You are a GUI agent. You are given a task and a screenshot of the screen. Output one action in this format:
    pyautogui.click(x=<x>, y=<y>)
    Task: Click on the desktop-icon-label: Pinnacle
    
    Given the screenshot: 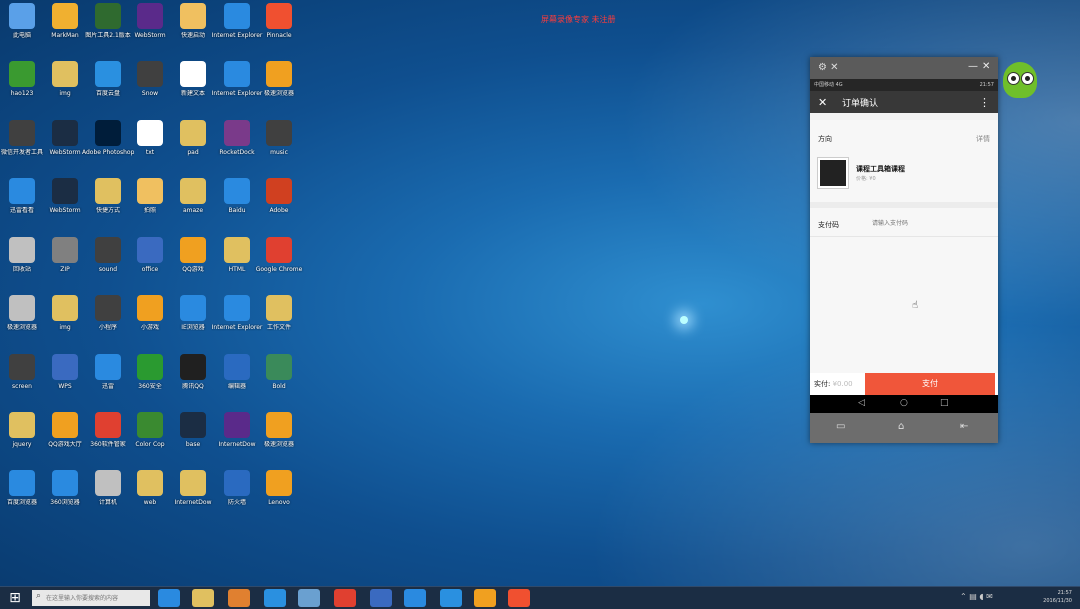 What is the action you would take?
    pyautogui.click(x=279, y=35)
    